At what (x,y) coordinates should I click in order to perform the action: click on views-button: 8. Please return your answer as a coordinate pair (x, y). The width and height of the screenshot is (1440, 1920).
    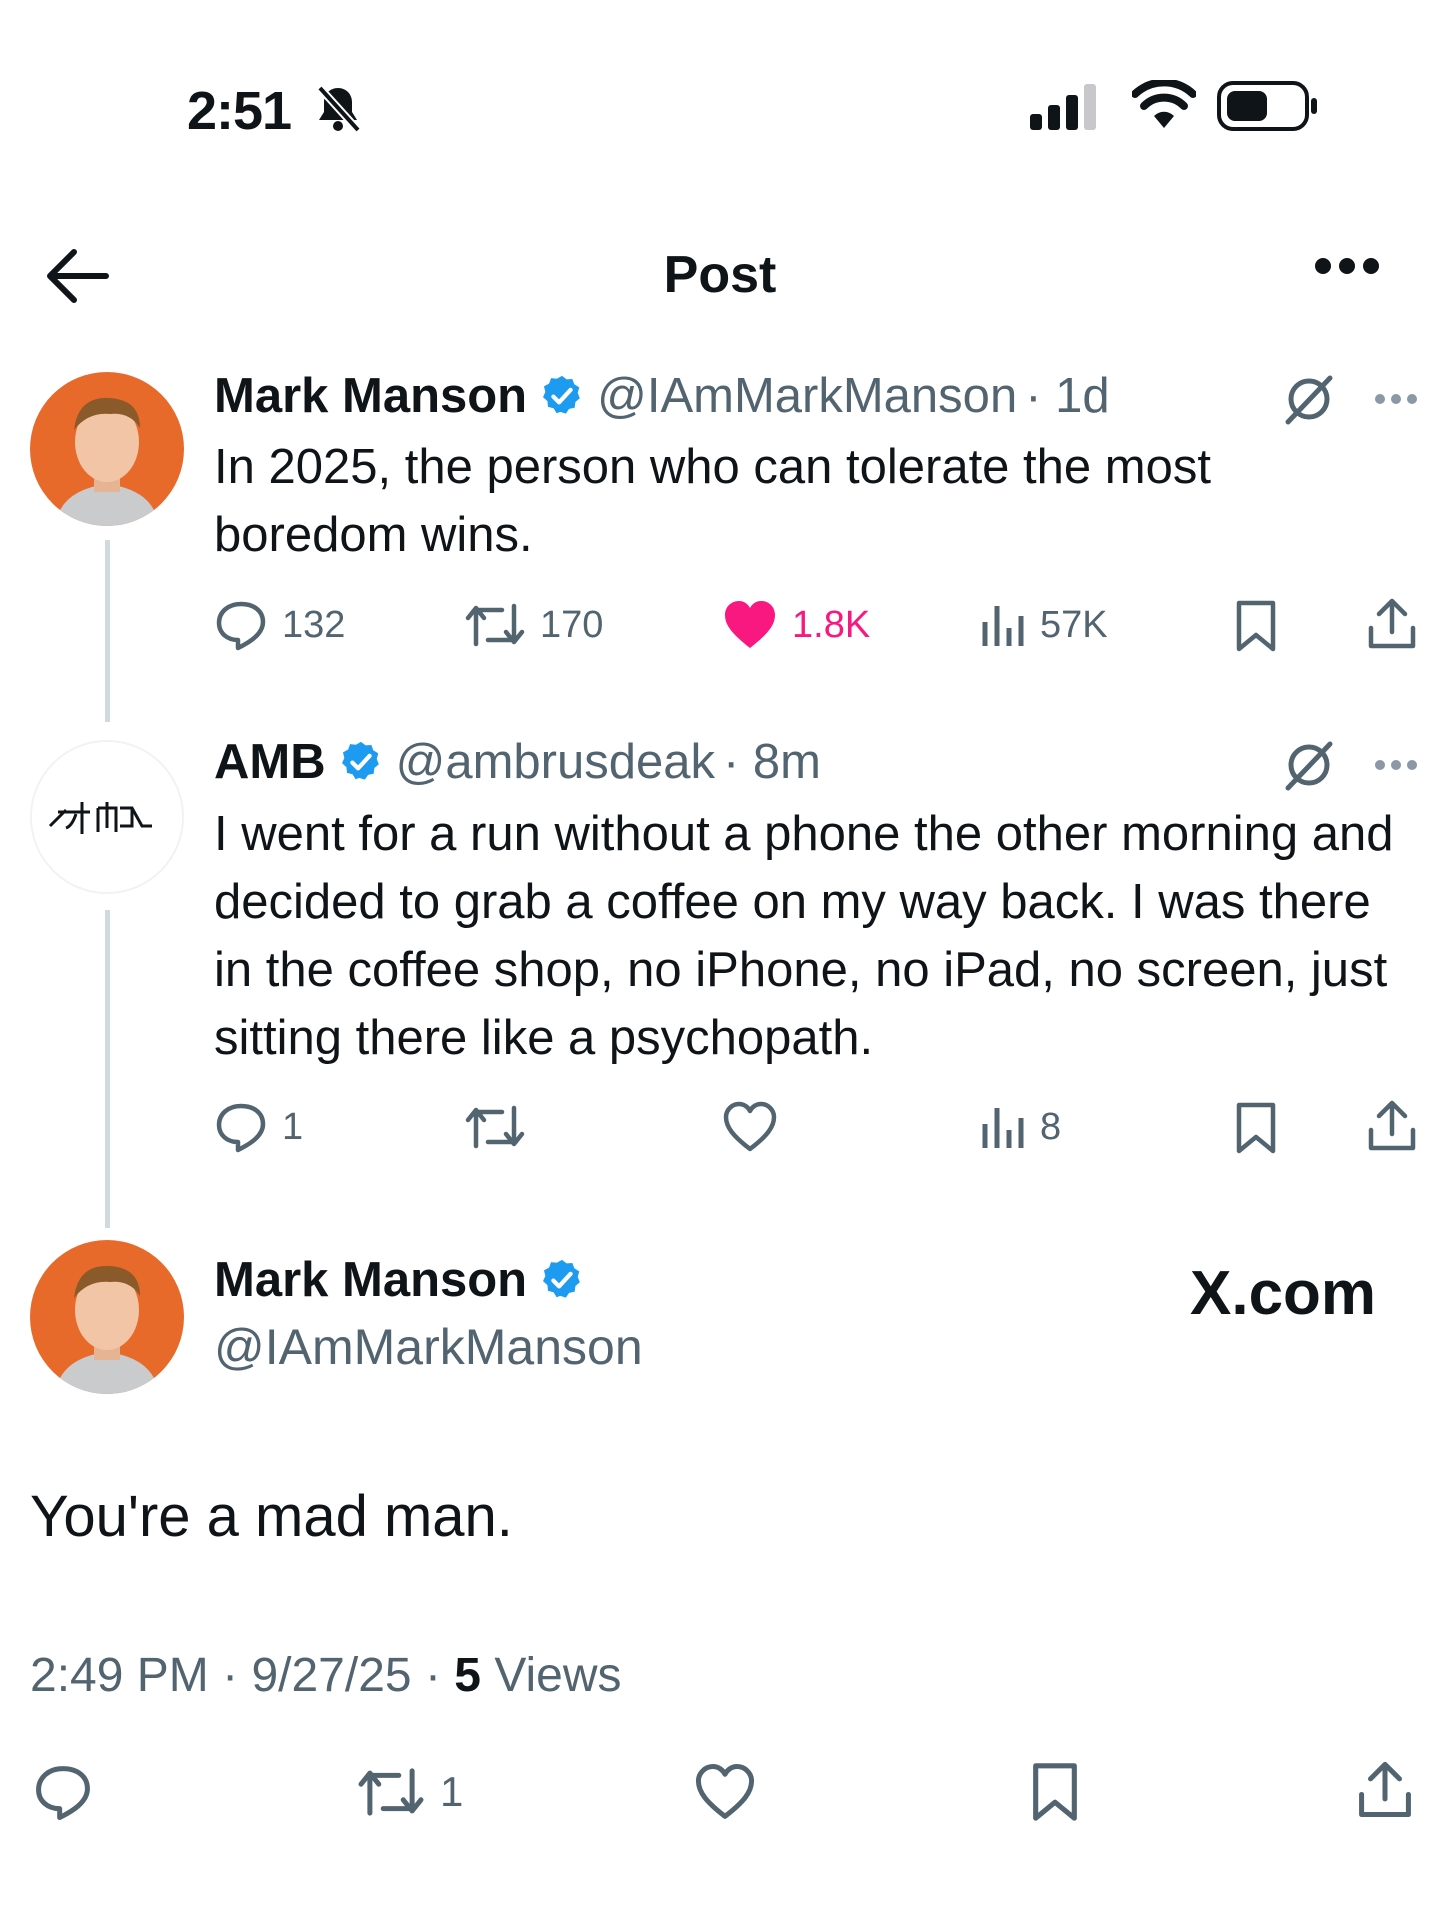
    Looking at the image, I should click on (1020, 1127).